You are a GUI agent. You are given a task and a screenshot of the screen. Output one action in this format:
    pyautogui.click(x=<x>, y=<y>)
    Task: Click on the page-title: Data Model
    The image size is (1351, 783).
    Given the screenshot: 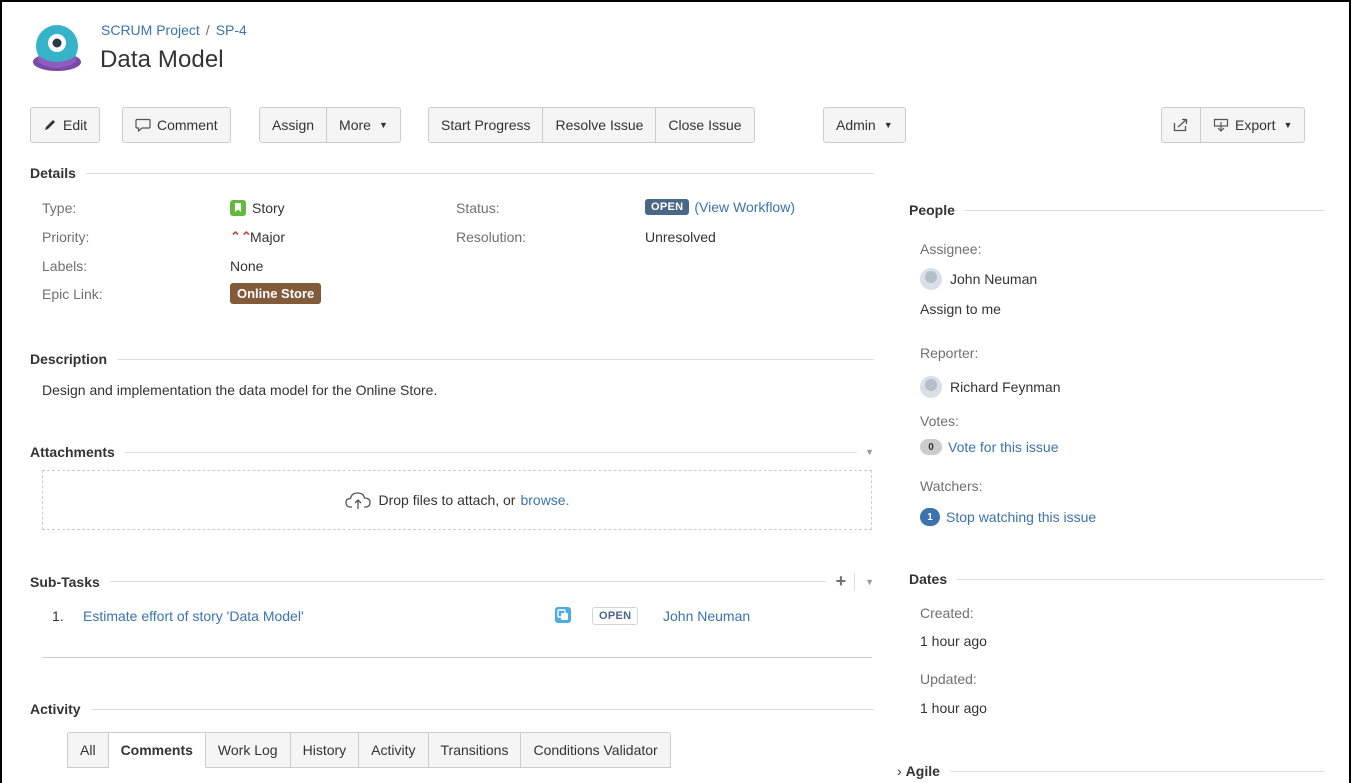 What is the action you would take?
    pyautogui.click(x=162, y=60)
    